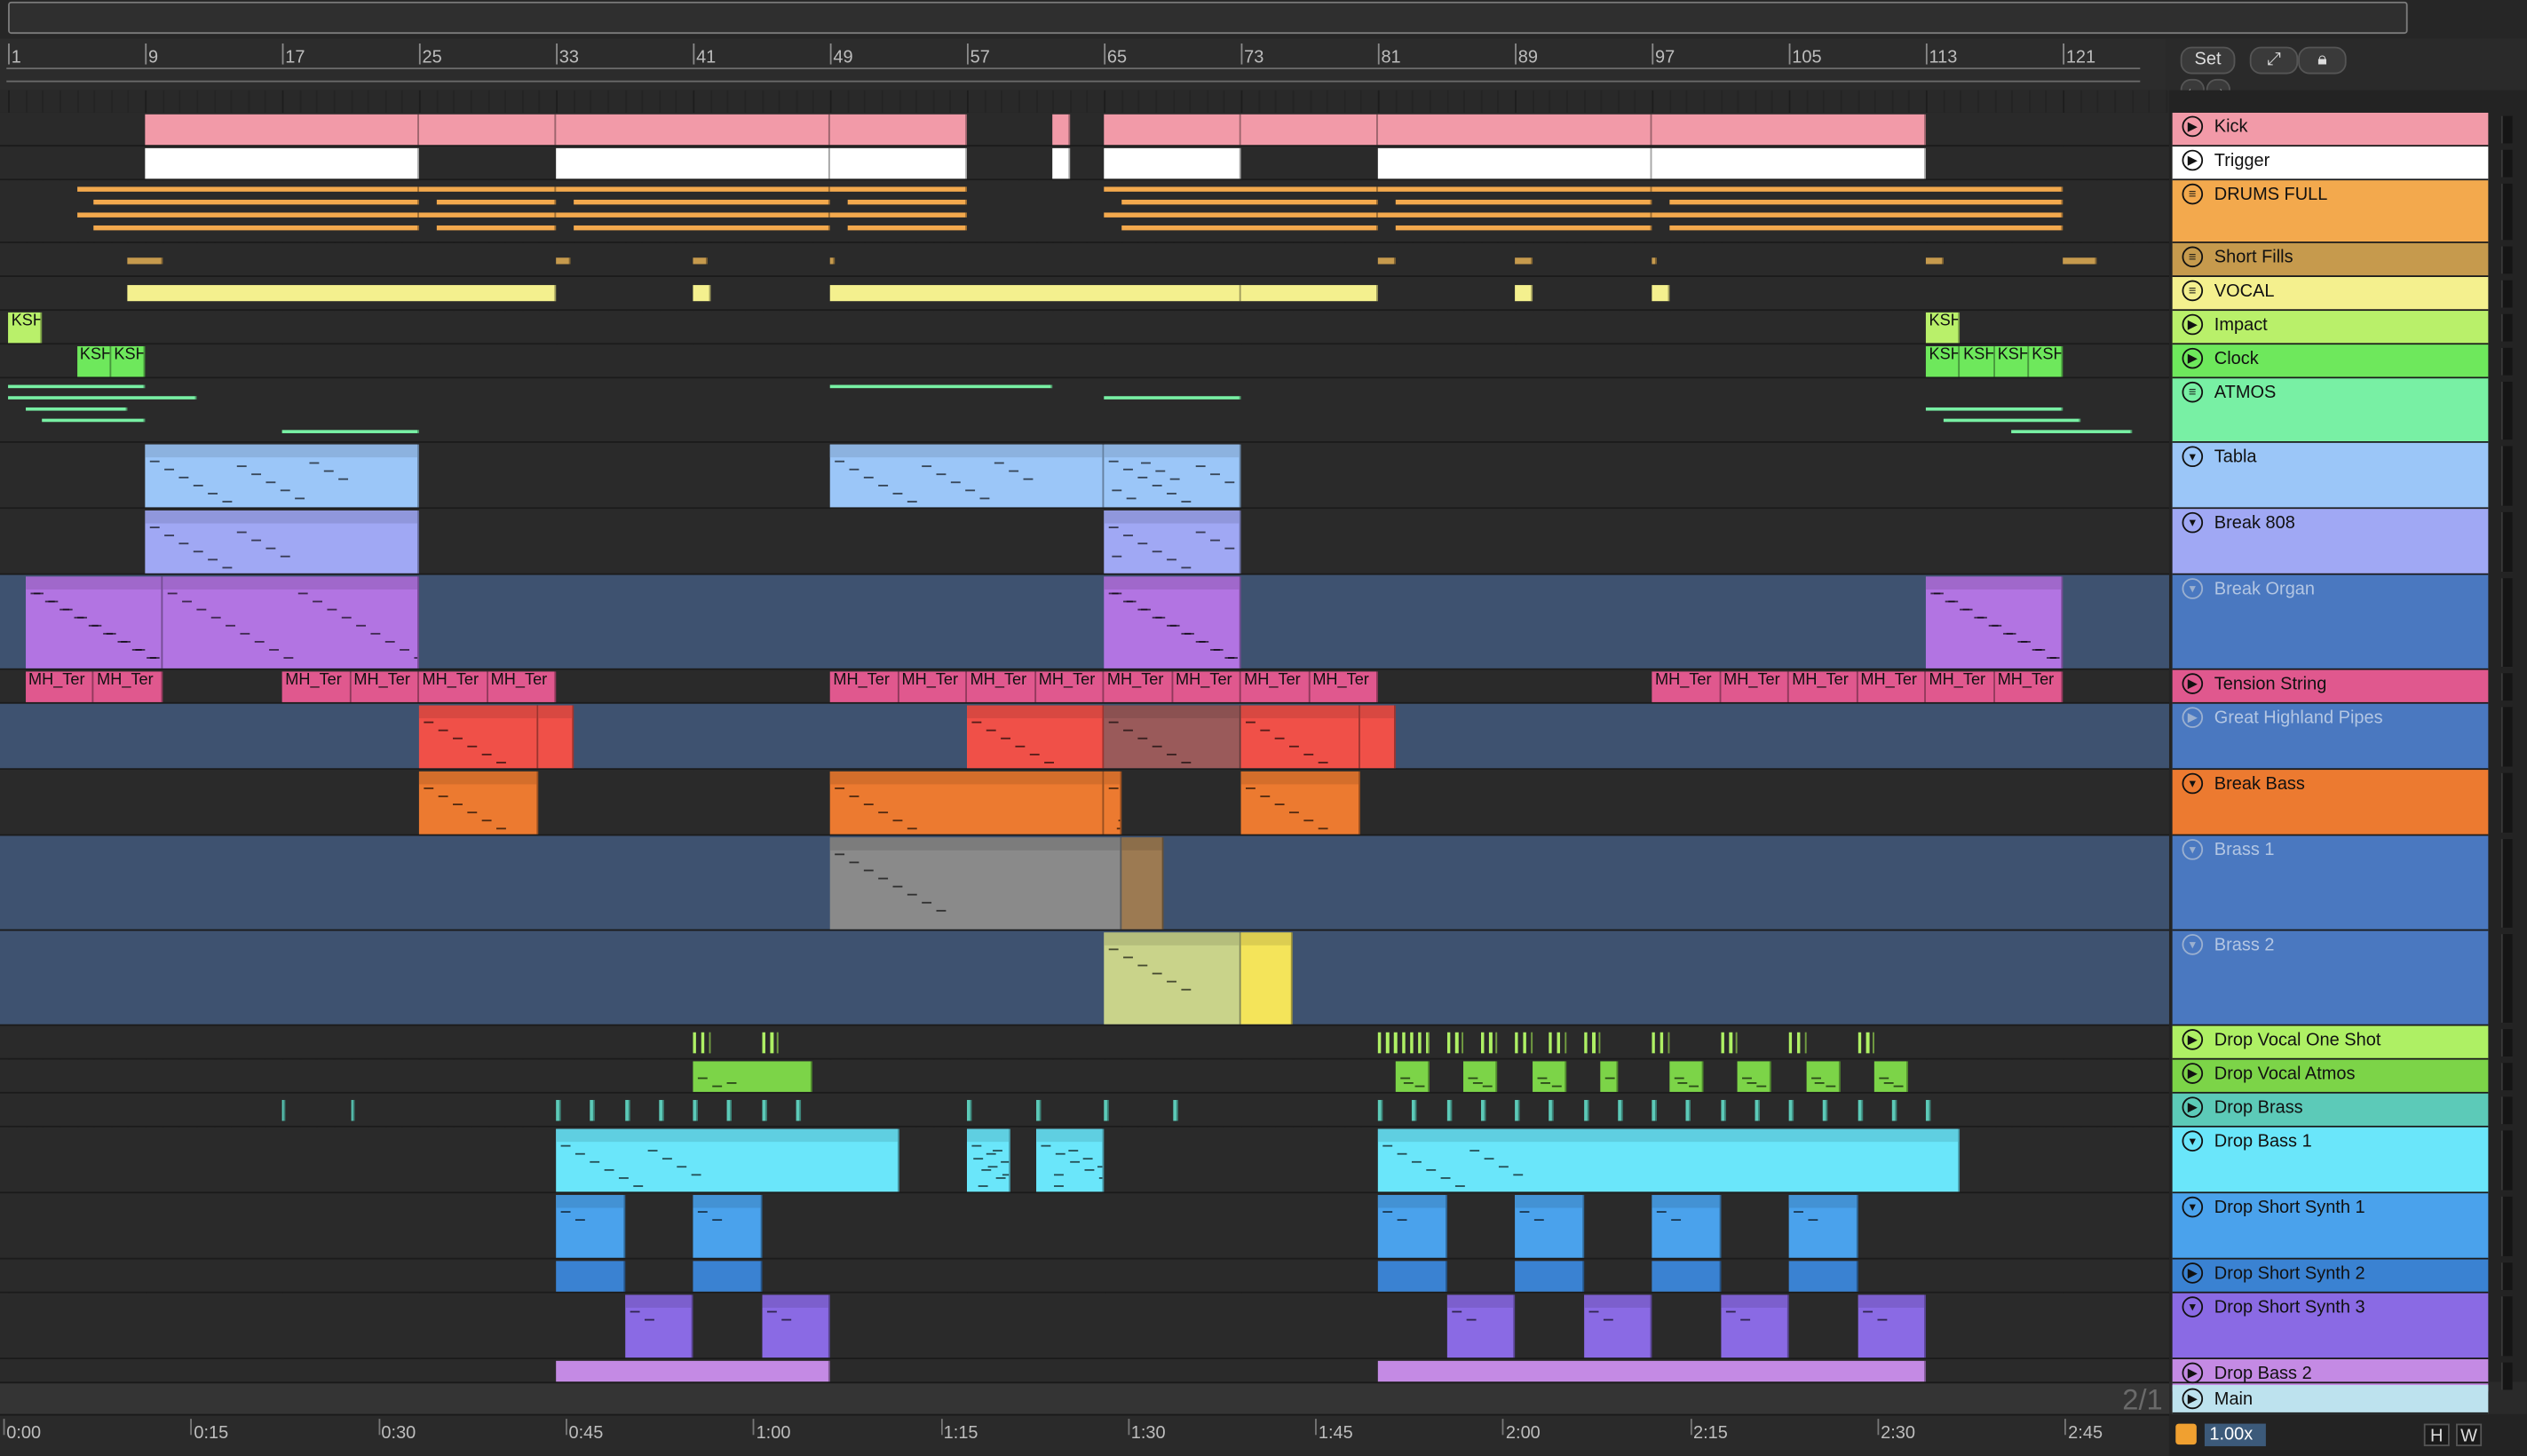  Describe the element at coordinates (2342, 410) in the screenshot. I see `track-header: ≡ ATMOS` at that location.